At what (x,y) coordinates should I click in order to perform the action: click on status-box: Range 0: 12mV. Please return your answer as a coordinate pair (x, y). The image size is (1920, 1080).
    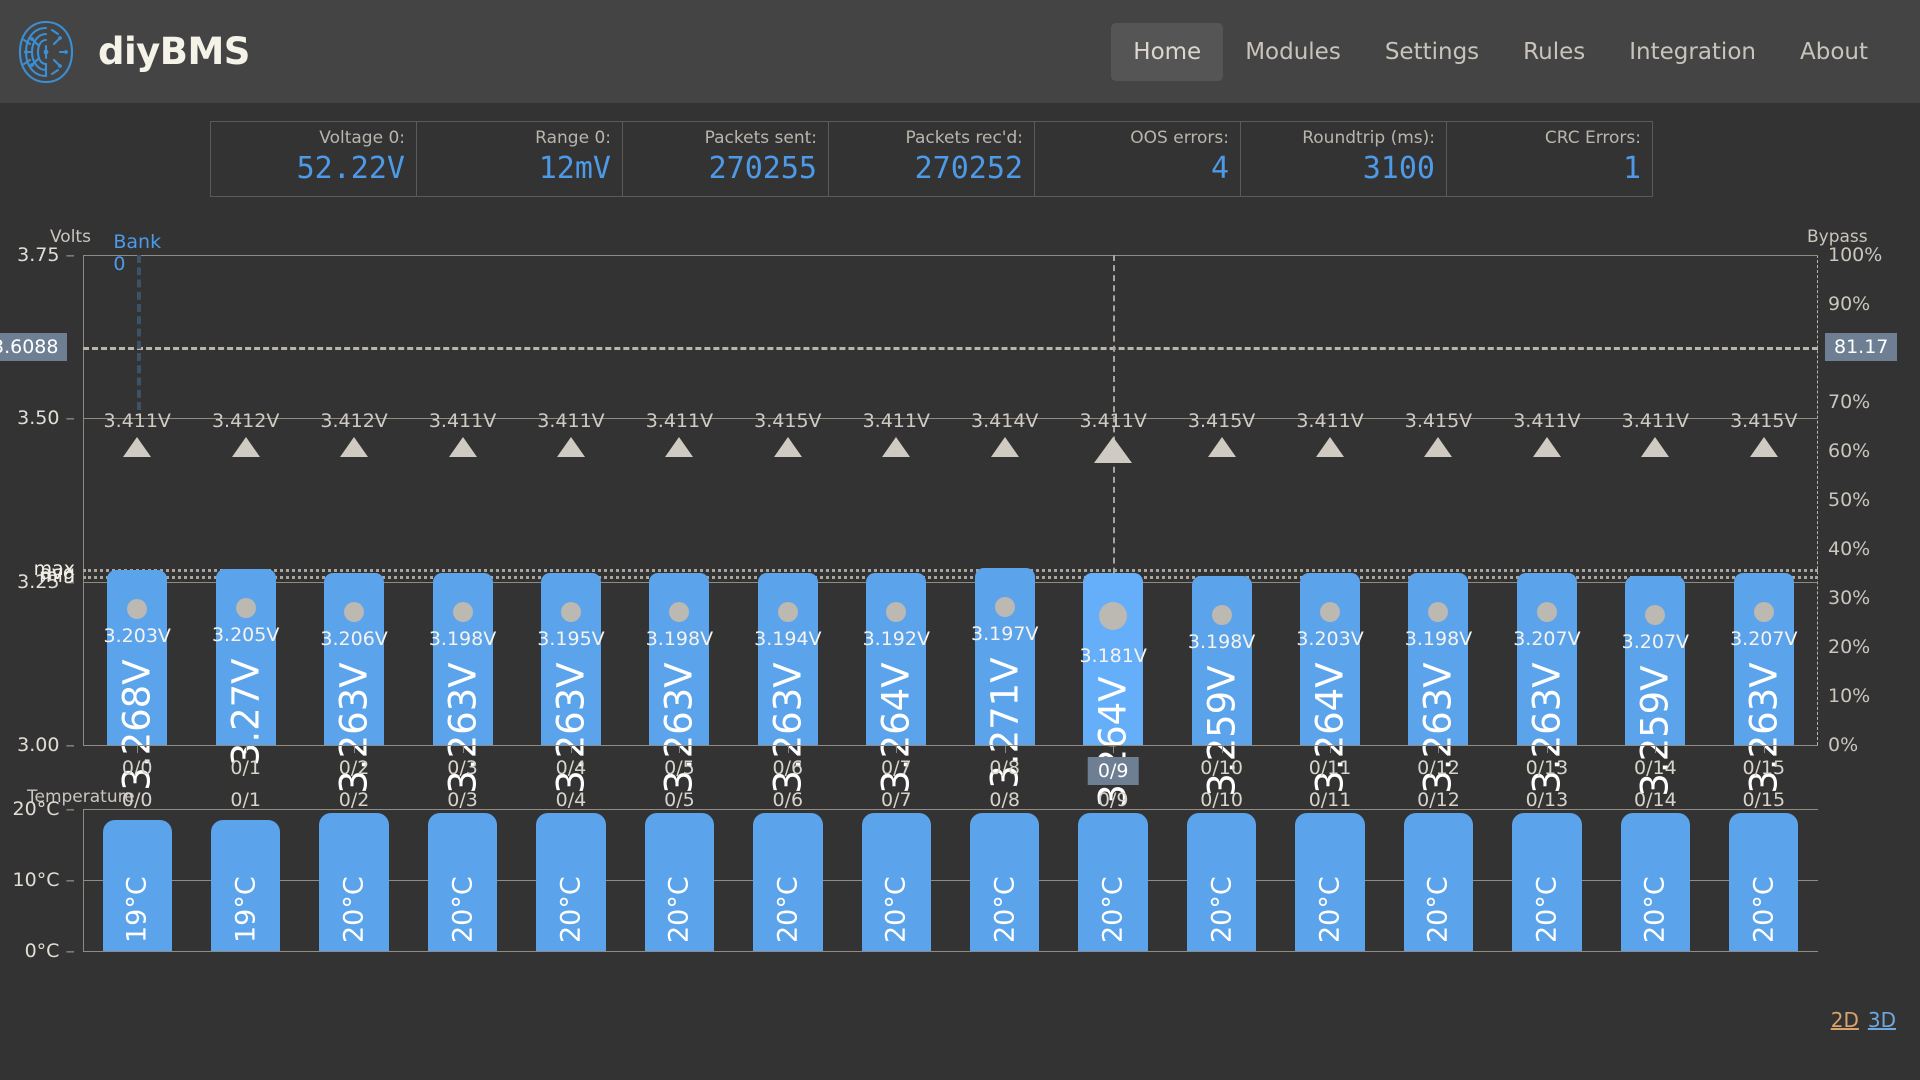
    Looking at the image, I should click on (519, 159).